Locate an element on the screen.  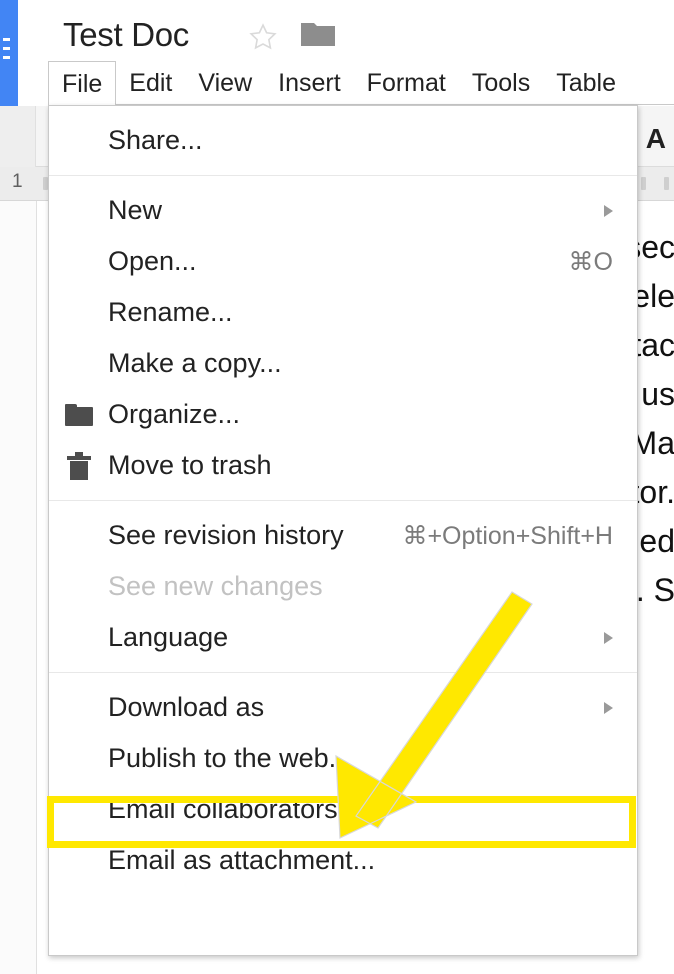
menu-item-label: New is located at coordinates (135, 210).